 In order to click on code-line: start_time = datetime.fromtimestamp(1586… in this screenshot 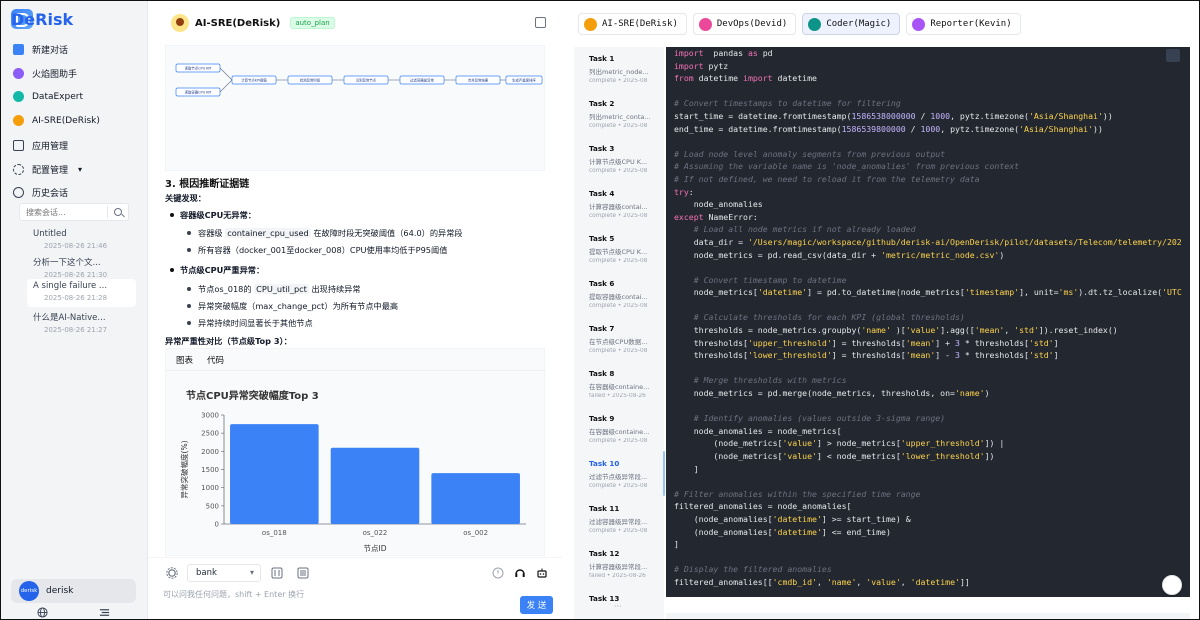, I will do `click(928, 116)`.